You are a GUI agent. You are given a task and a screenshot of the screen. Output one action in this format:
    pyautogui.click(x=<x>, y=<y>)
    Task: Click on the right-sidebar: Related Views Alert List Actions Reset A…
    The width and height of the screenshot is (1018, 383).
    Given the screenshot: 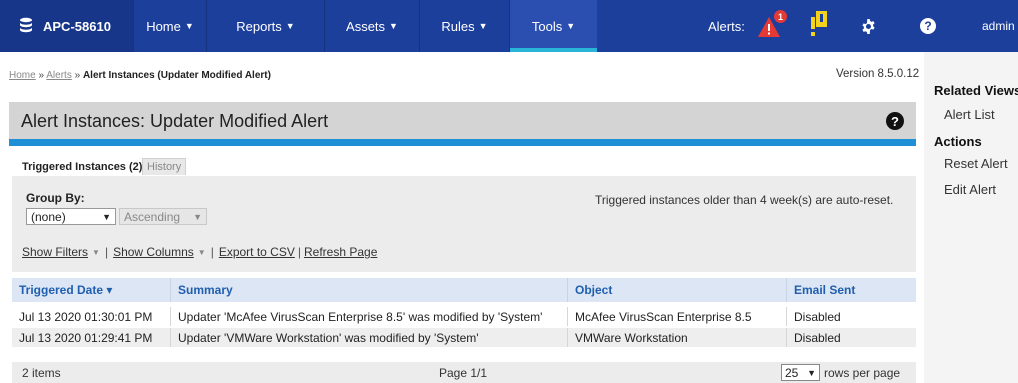 What is the action you would take?
    pyautogui.click(x=971, y=217)
    